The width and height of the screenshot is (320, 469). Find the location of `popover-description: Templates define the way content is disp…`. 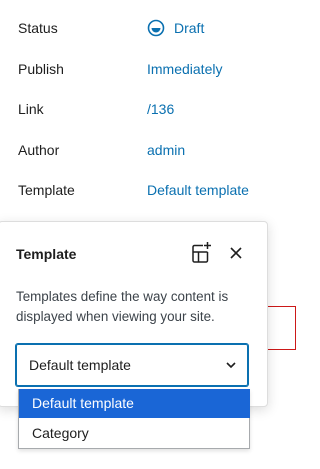

popover-description: Templates define the way content is disp… is located at coordinates (122, 306).